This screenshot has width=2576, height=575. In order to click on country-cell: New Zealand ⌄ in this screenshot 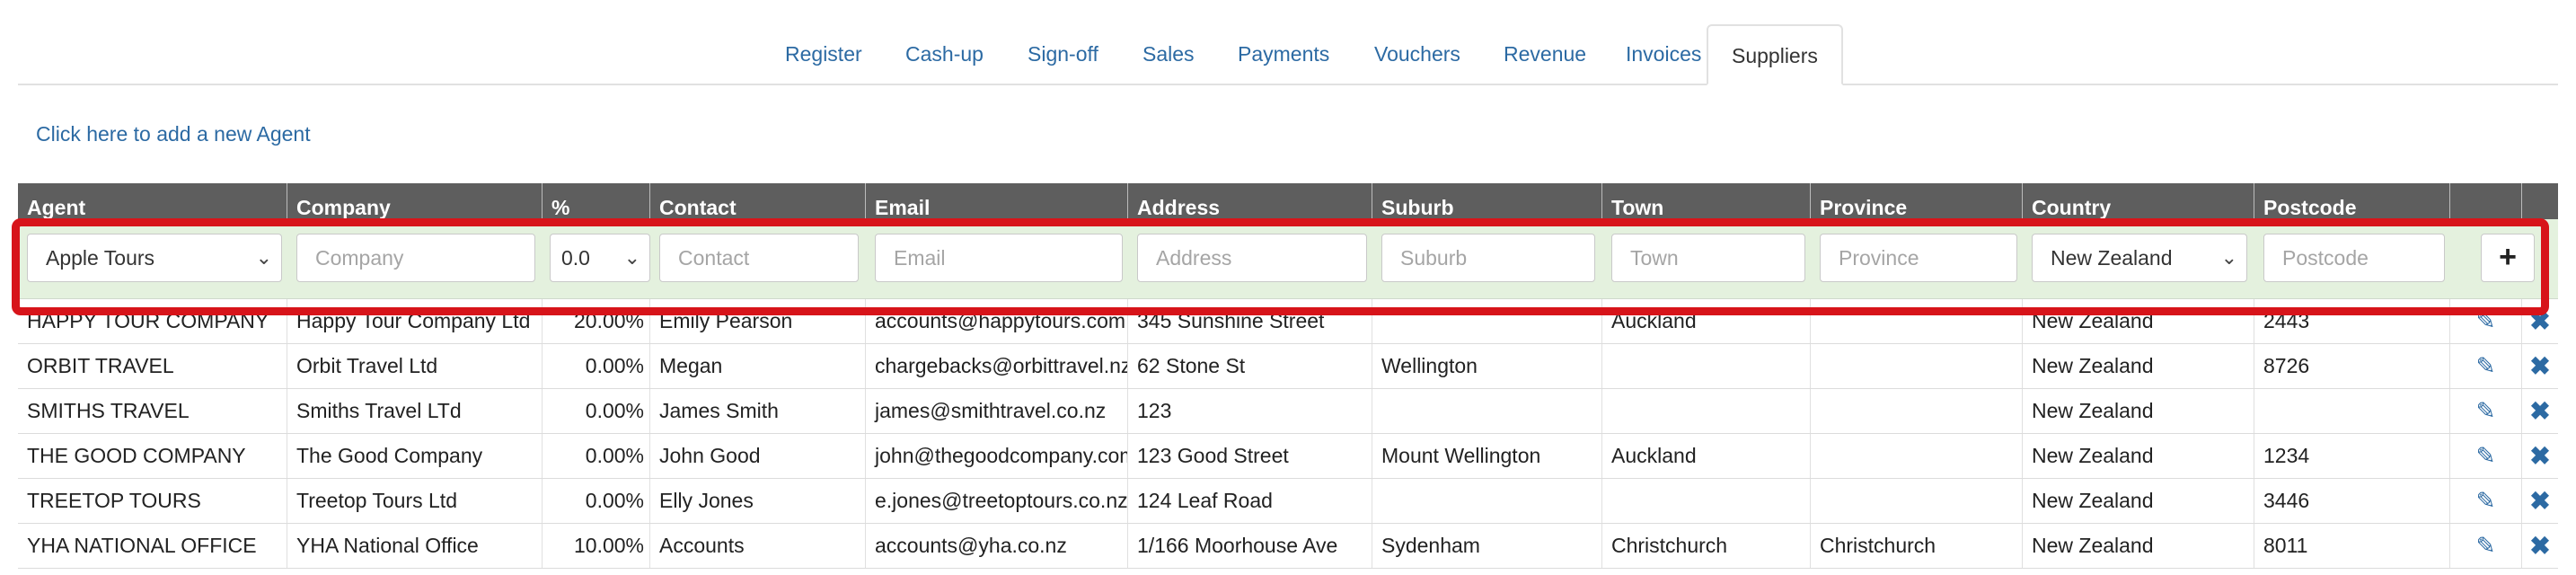, I will do `click(2138, 258)`.